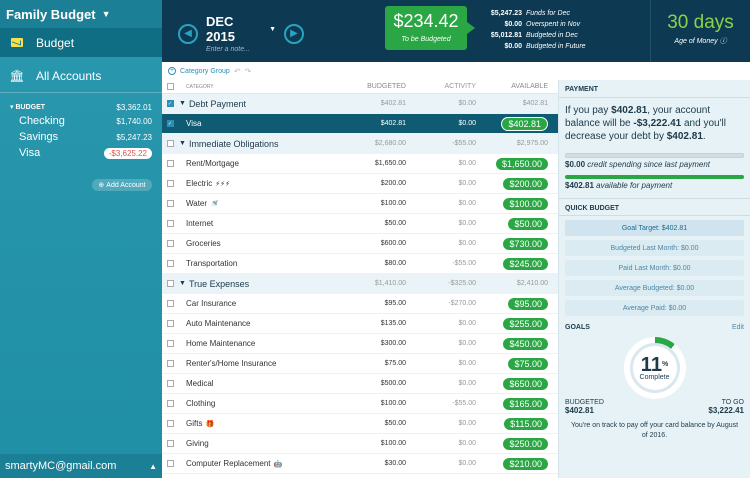  What do you see at coordinates (170, 86) in the screenshot?
I see `select-all-checkbox` at bounding box center [170, 86].